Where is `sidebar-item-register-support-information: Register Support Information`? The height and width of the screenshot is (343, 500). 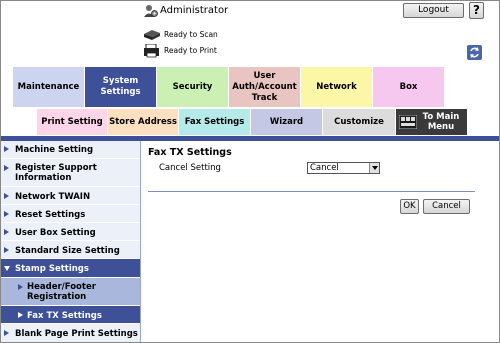 sidebar-item-register-support-information: Register Support Information is located at coordinates (70, 173).